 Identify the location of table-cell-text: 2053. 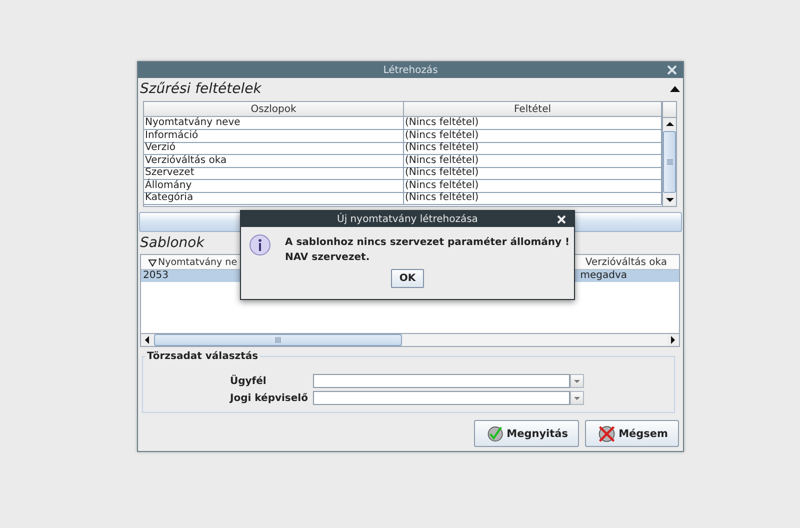
(156, 276).